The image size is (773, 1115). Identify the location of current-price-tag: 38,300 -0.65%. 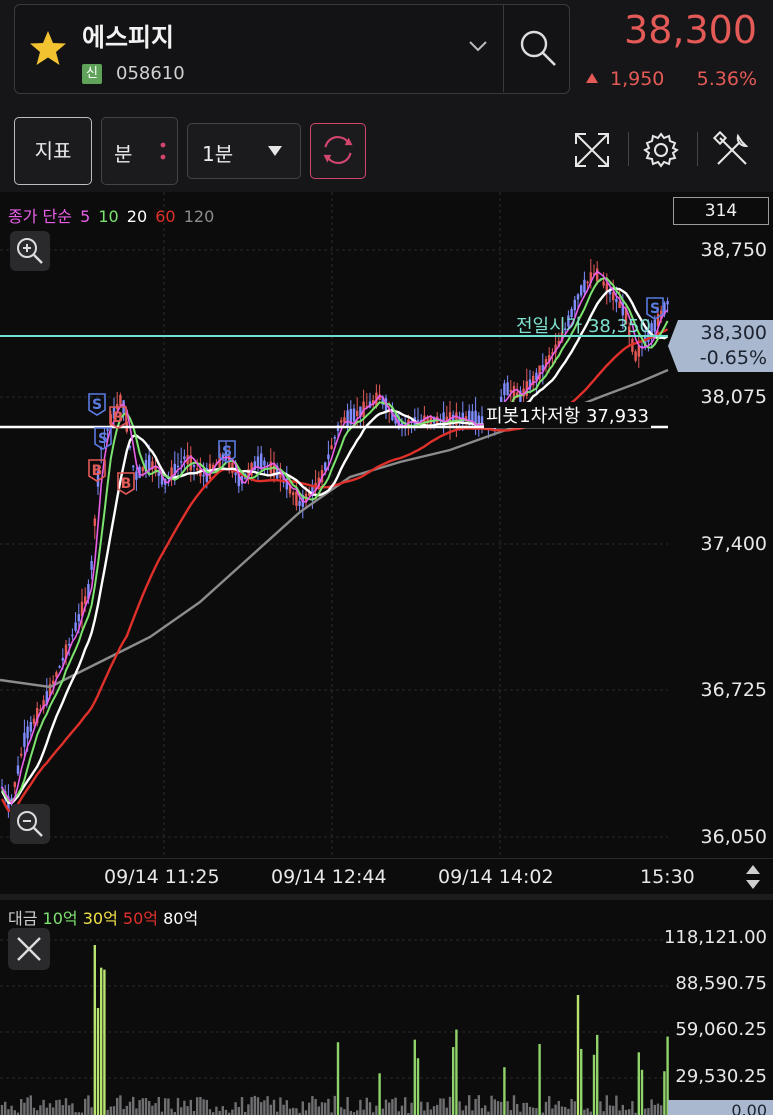
(720, 346).